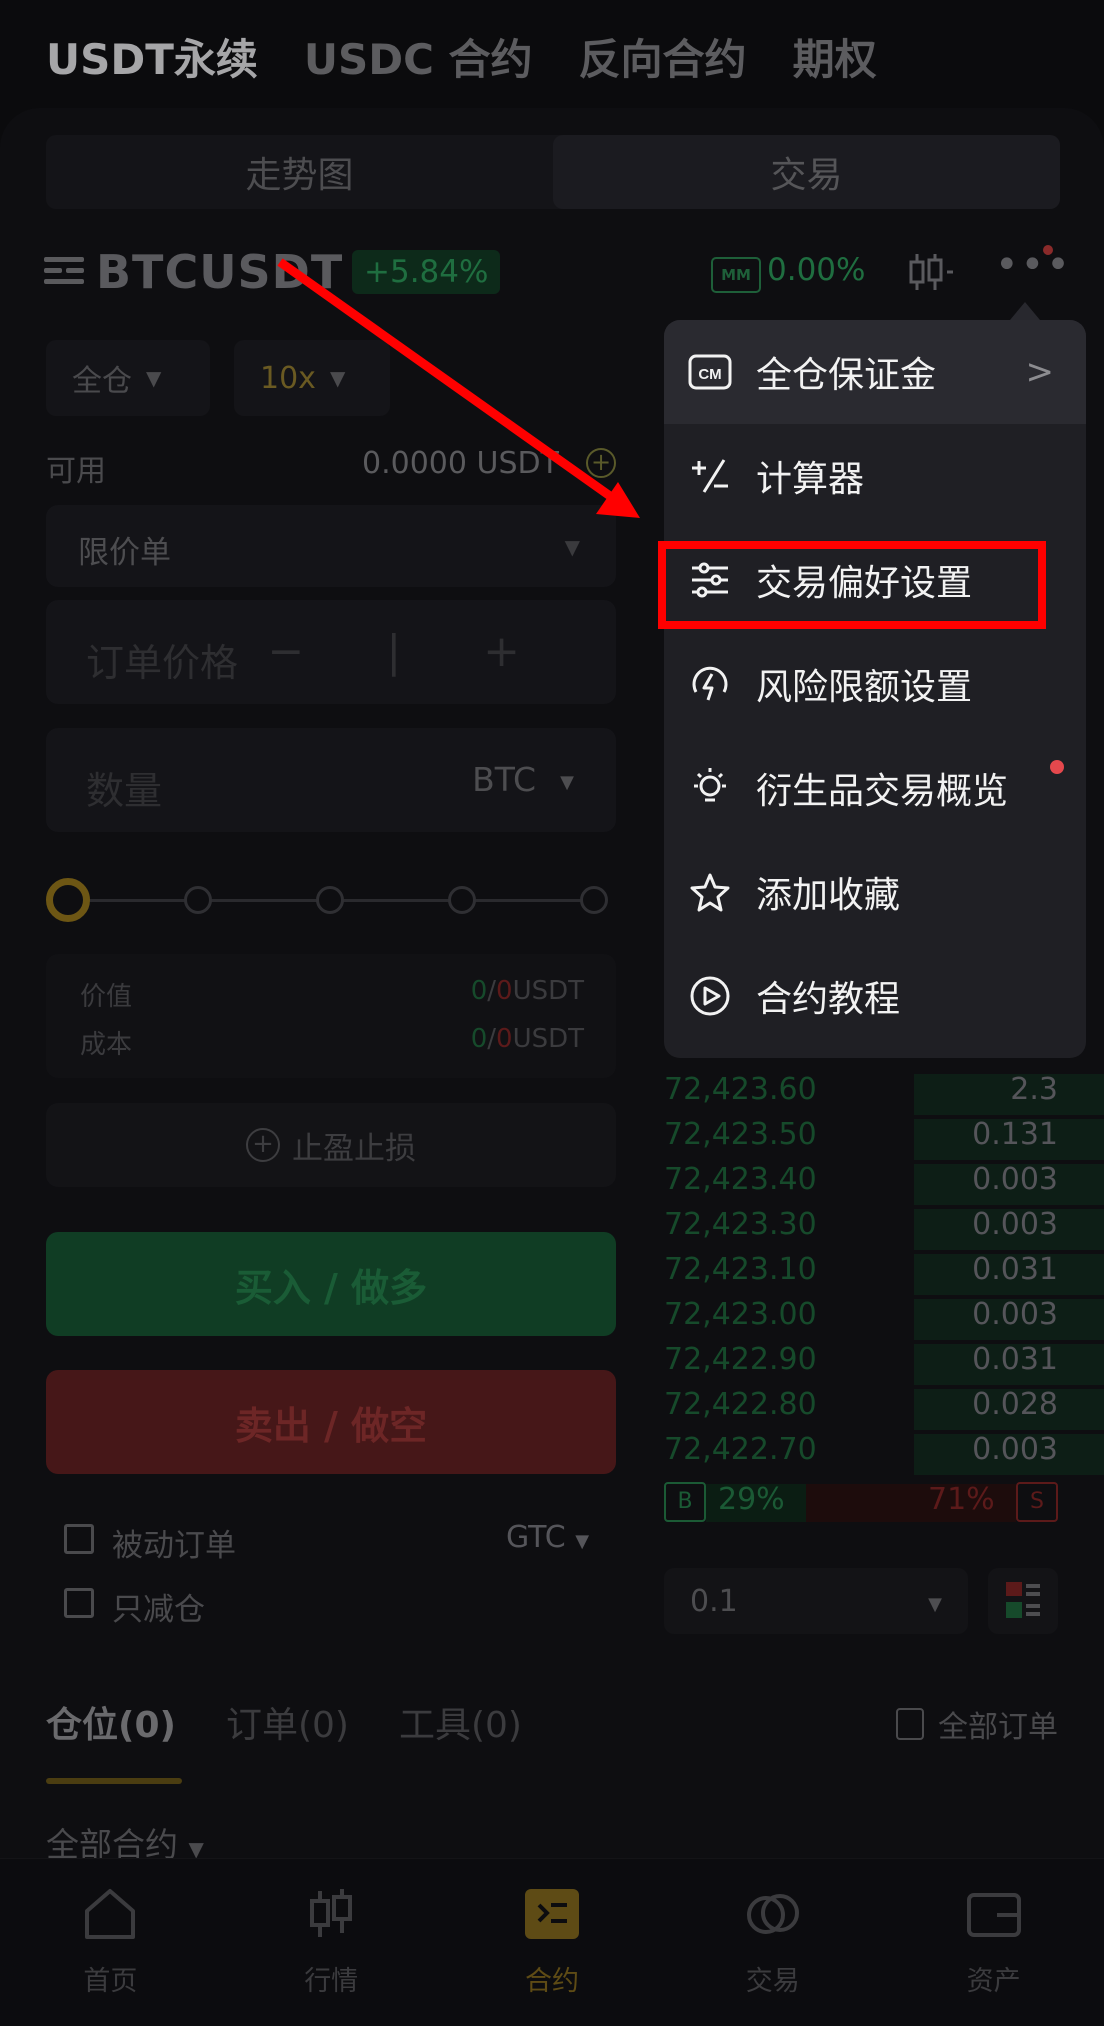 This screenshot has height=2026, width=1104. Describe the element at coordinates (547, 1537) in the screenshot. I see `time-in-force-select: GTC ▼` at that location.